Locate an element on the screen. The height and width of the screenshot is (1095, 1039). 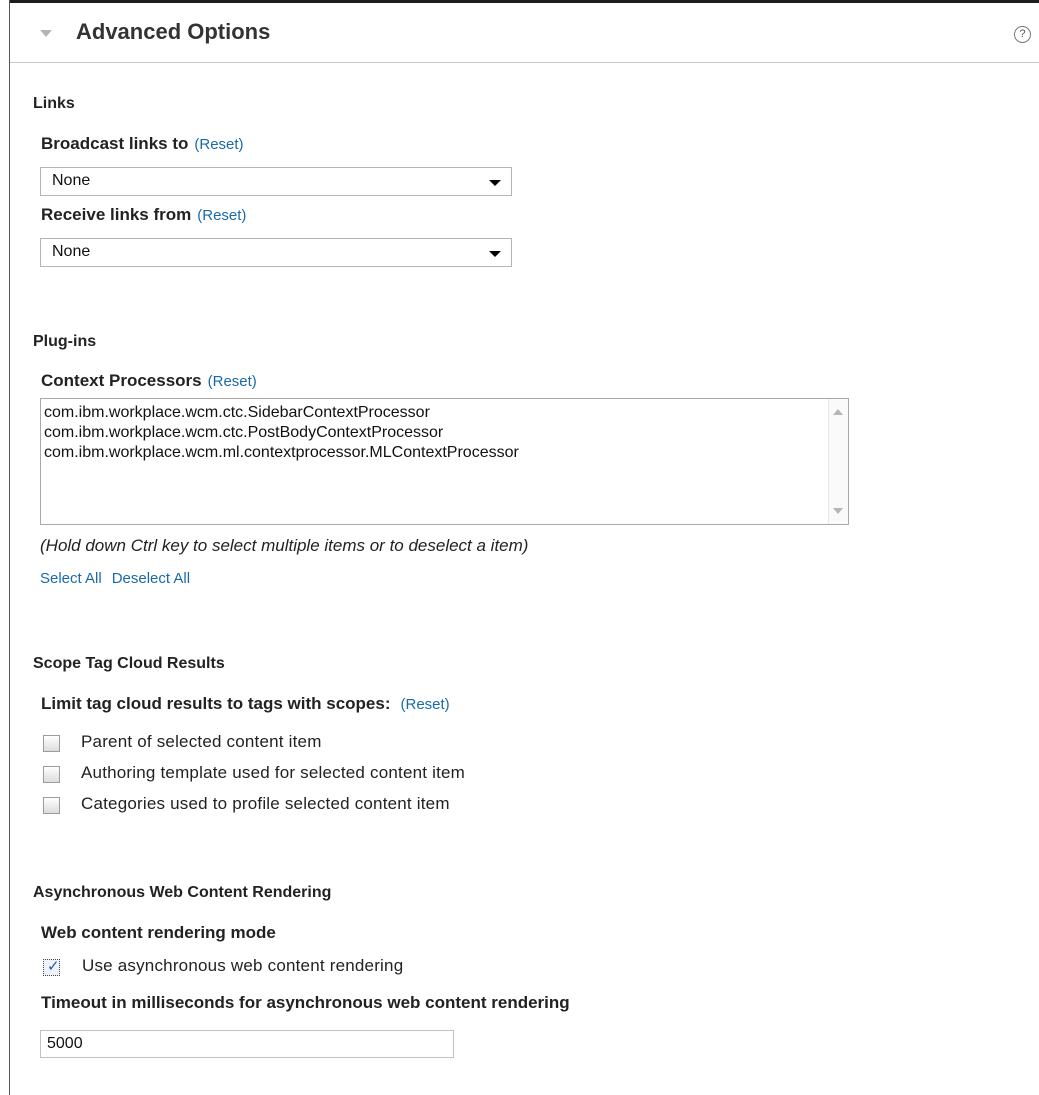
timeout-input is located at coordinates (247, 1044).